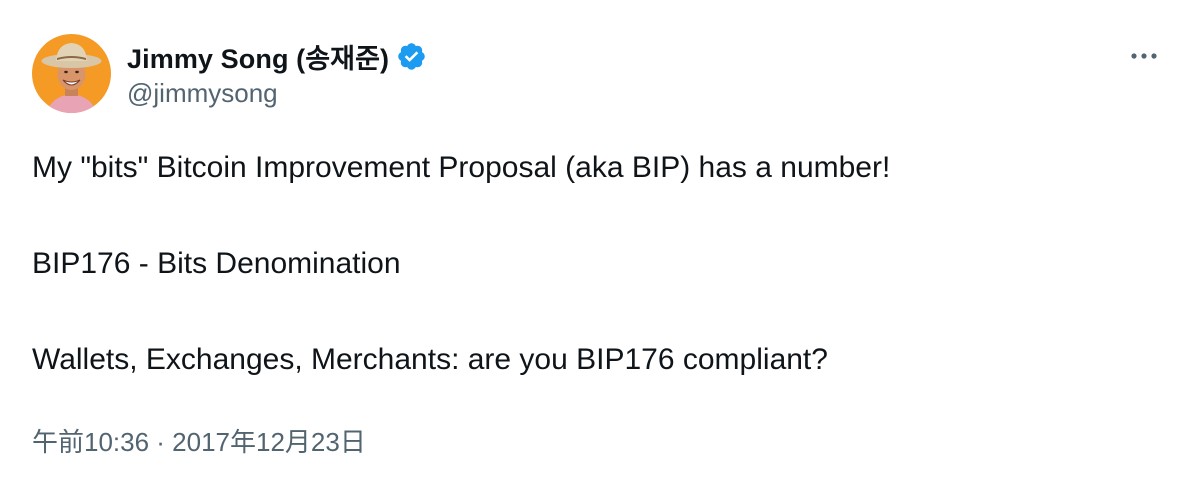 The width and height of the screenshot is (1192, 482). What do you see at coordinates (277, 93) in the screenshot?
I see `author-handle: @jimmysong` at bounding box center [277, 93].